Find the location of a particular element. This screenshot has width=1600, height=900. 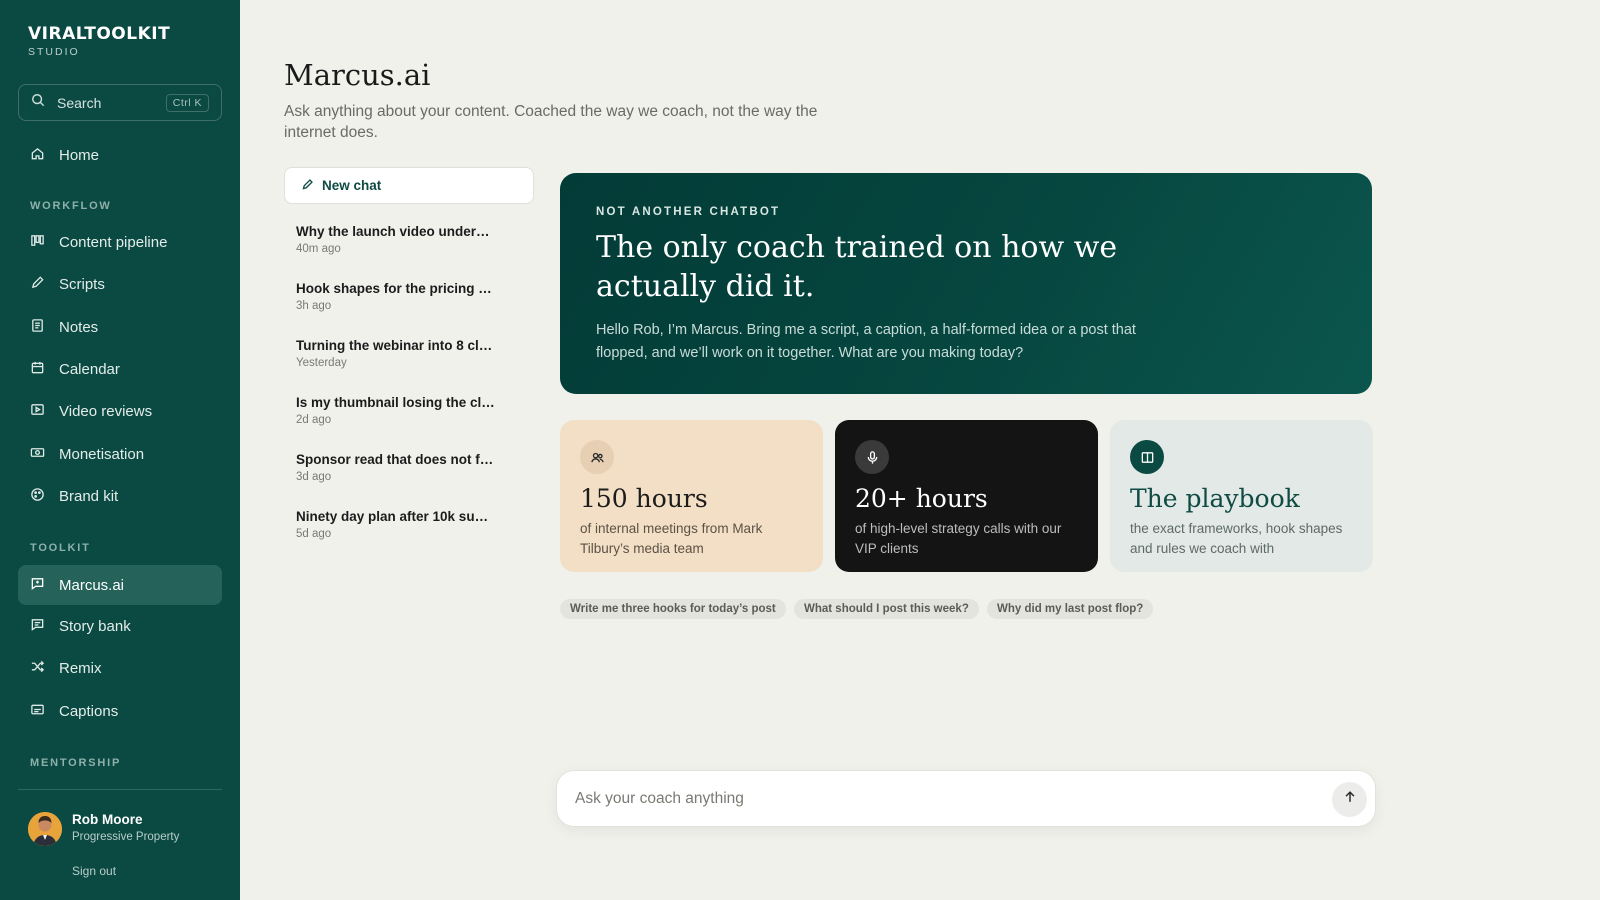

brand-name: VIRALTOOLKIT is located at coordinates (99, 34).